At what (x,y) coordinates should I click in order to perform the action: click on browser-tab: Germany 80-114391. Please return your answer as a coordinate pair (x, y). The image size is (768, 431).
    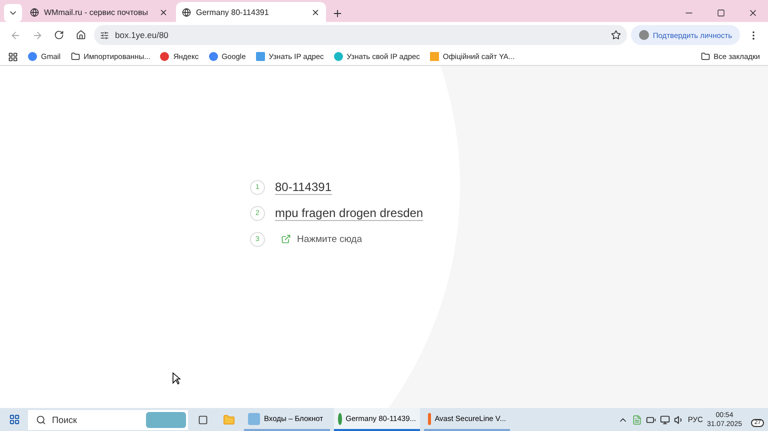
    Looking at the image, I should click on (251, 12).